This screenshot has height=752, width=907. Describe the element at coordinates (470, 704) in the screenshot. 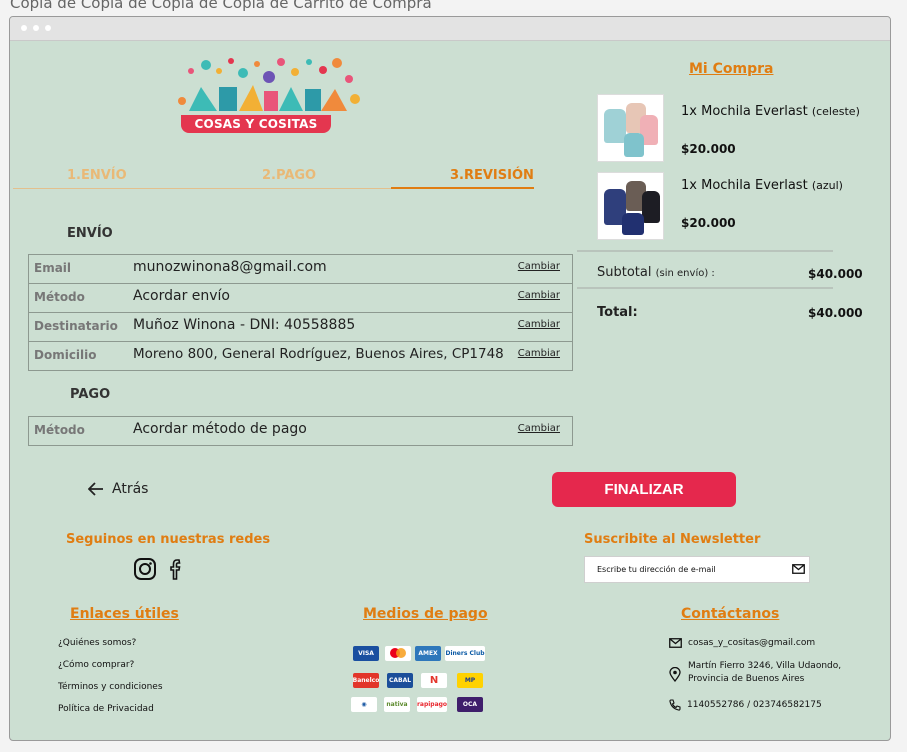

I see `oca-logo: OCA` at that location.